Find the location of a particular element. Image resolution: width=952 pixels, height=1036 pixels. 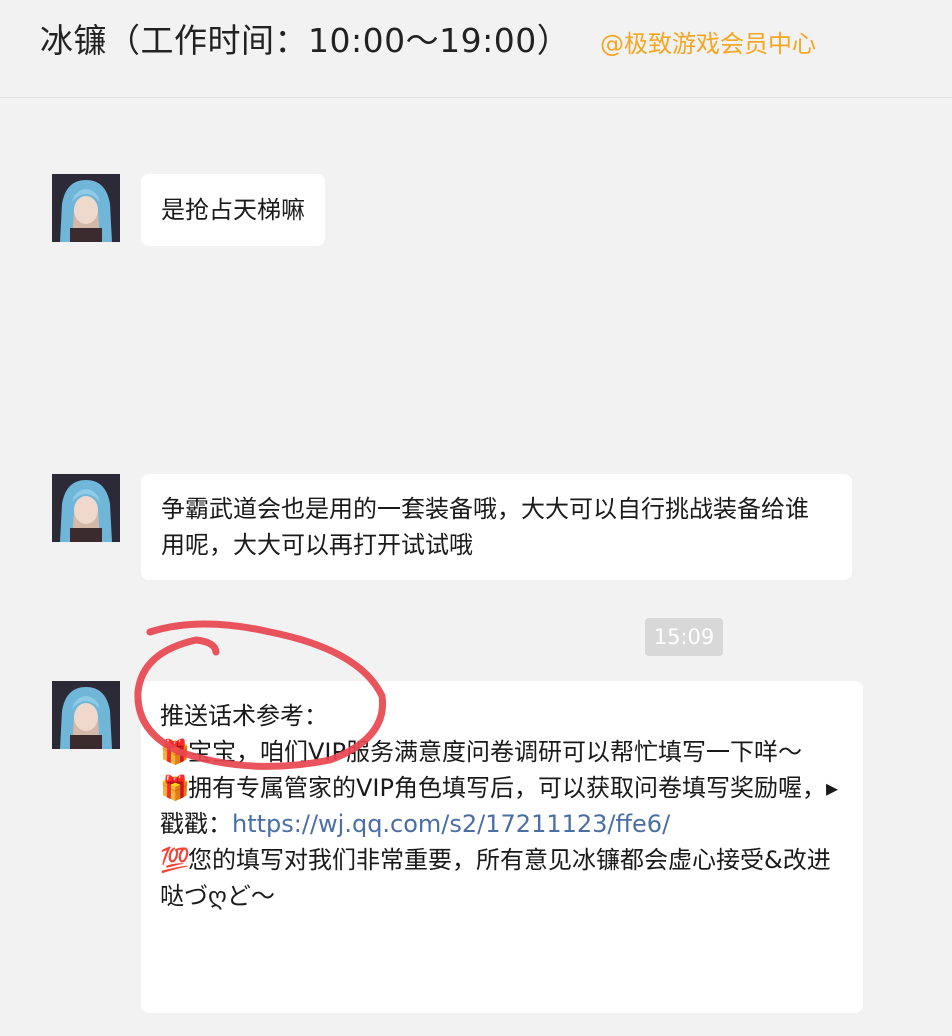

message-bubble: 是抢占天梯嘛 is located at coordinates (233, 210).